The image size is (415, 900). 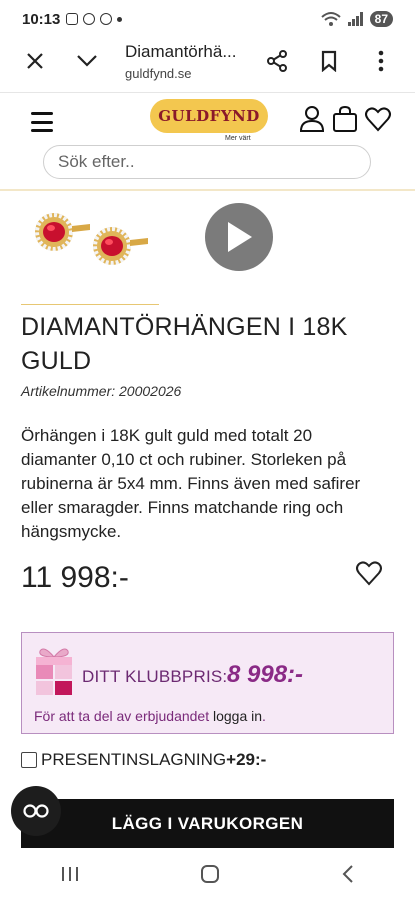 I want to click on facebook-icon, so click(x=106, y=19).